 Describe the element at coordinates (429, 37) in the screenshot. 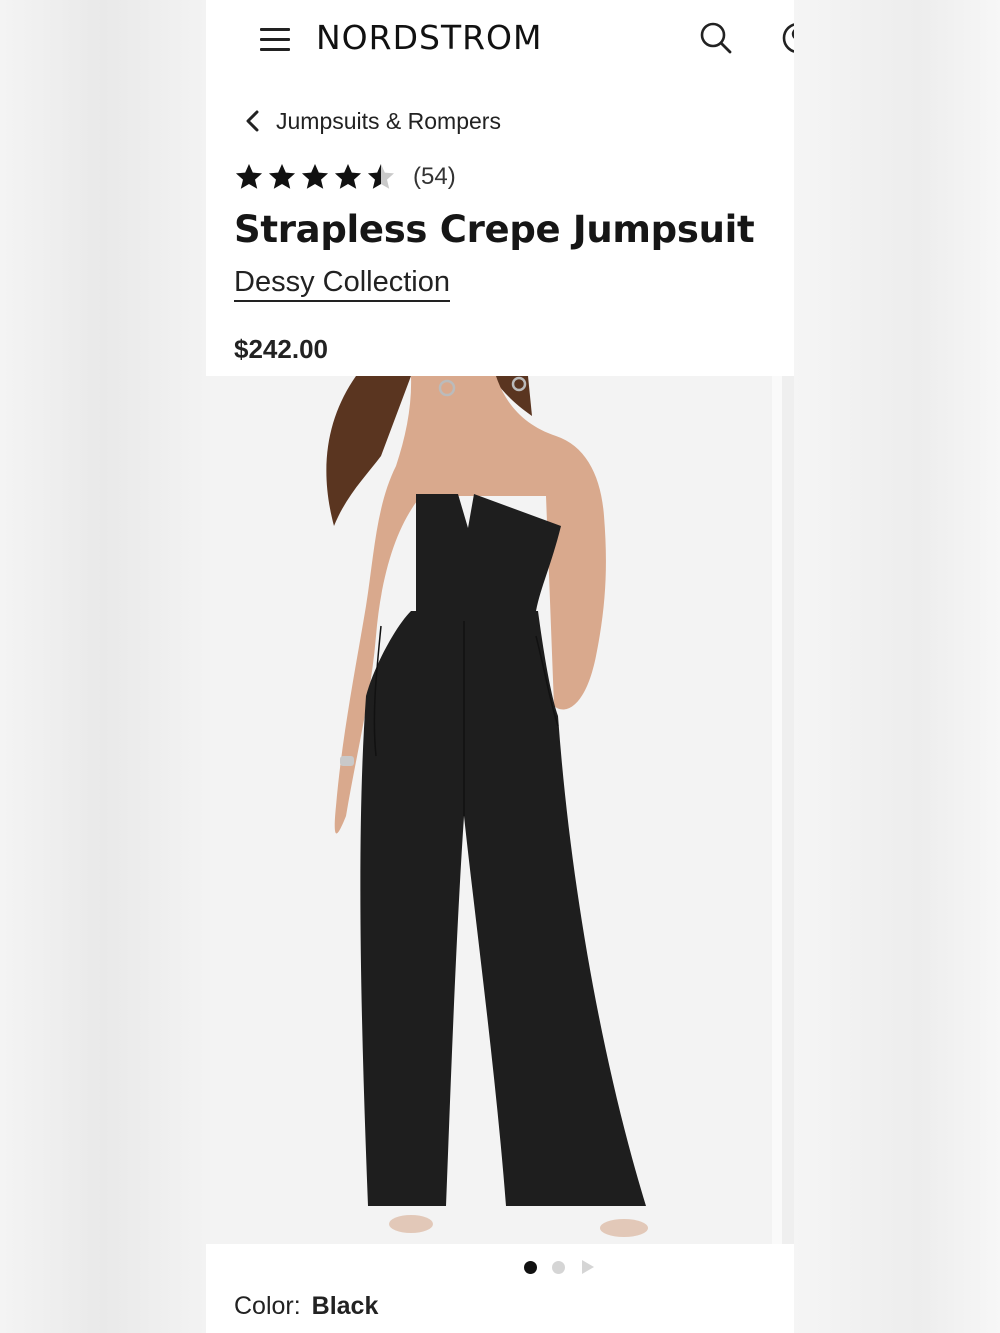

I see `nordstrom-logo: NORDSTROM` at that location.